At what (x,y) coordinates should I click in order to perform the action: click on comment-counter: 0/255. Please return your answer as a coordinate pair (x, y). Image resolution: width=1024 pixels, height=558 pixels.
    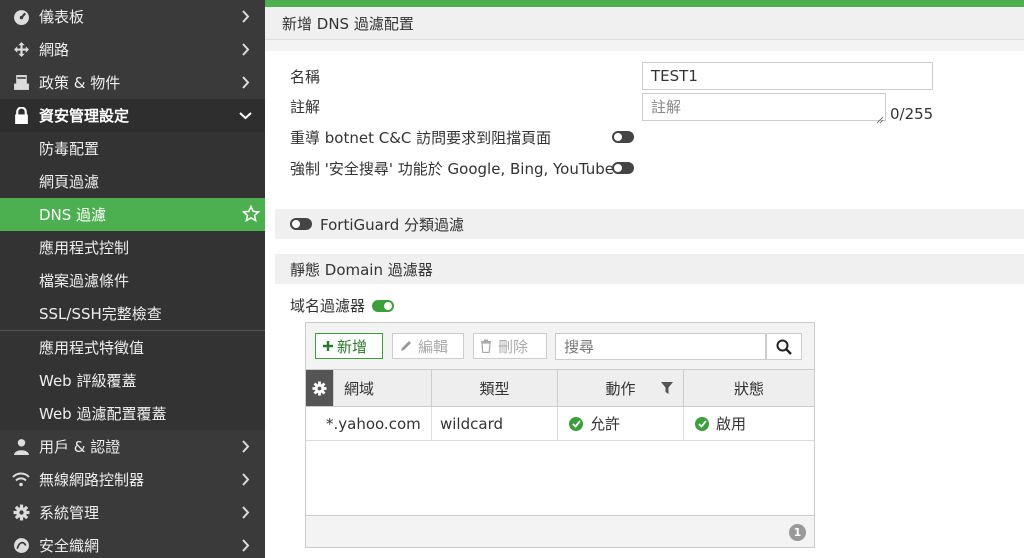
    Looking at the image, I should click on (912, 114).